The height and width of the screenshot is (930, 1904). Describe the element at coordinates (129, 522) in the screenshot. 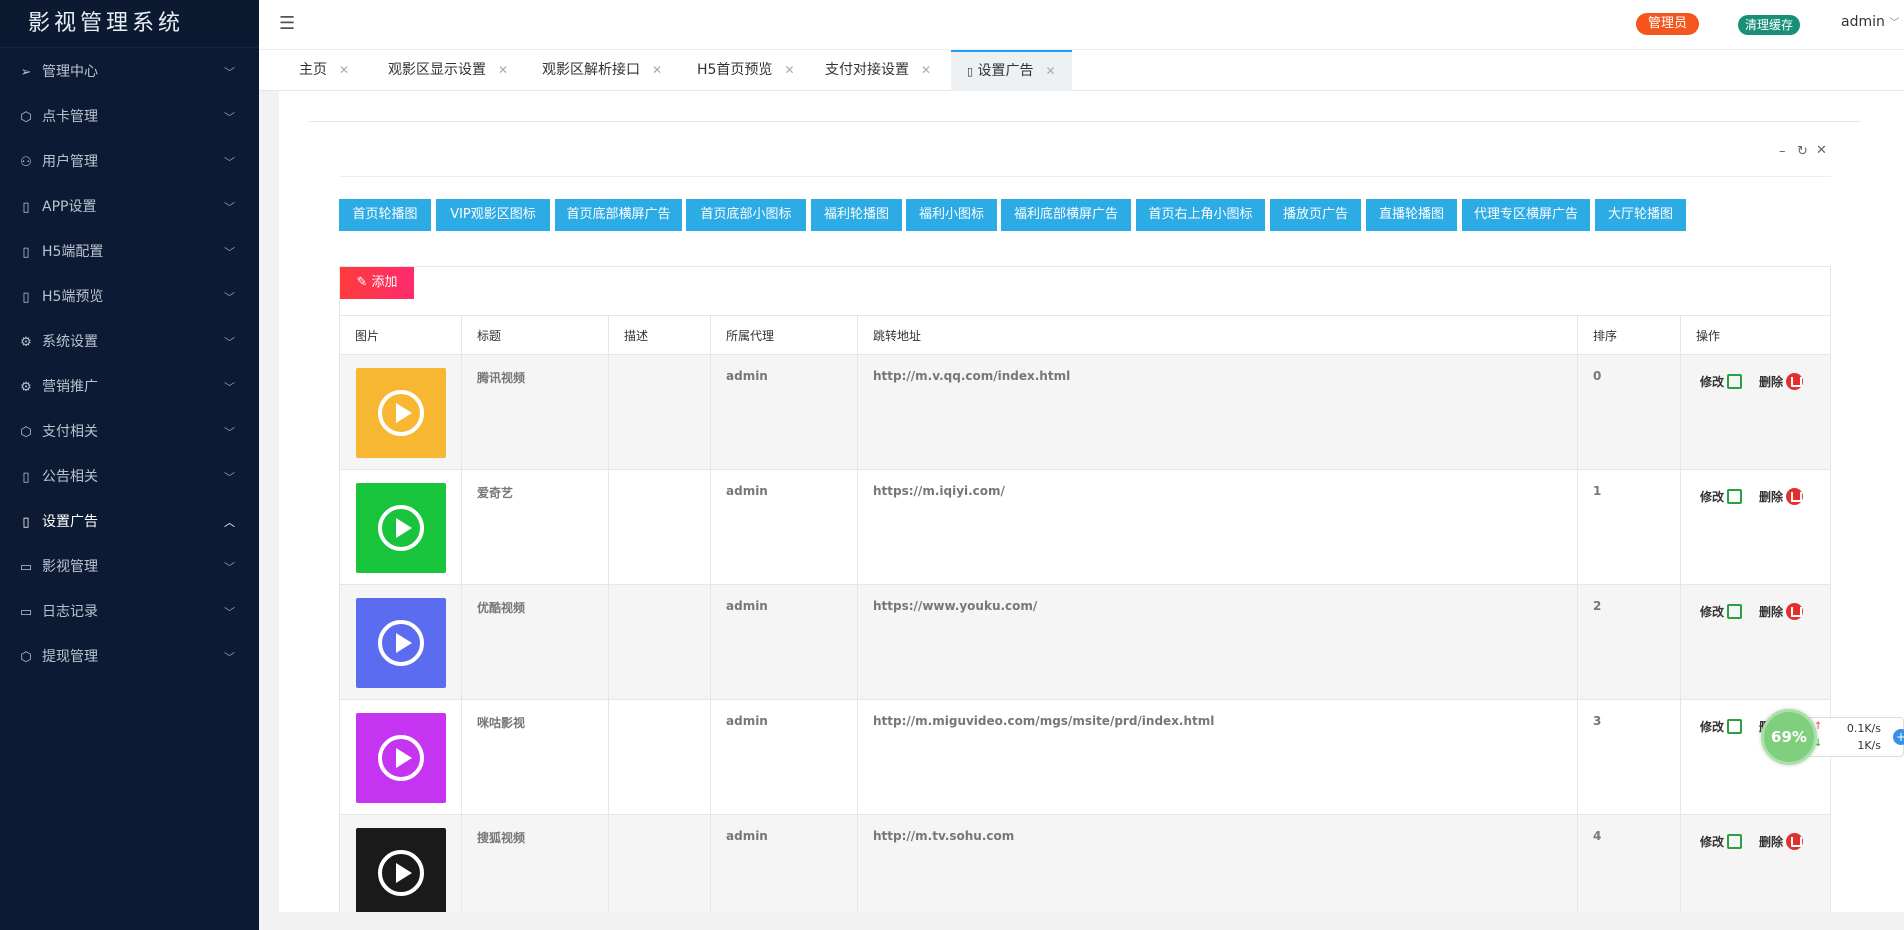

I see `sidebar-item: ▯ 设置广告 ︿` at that location.